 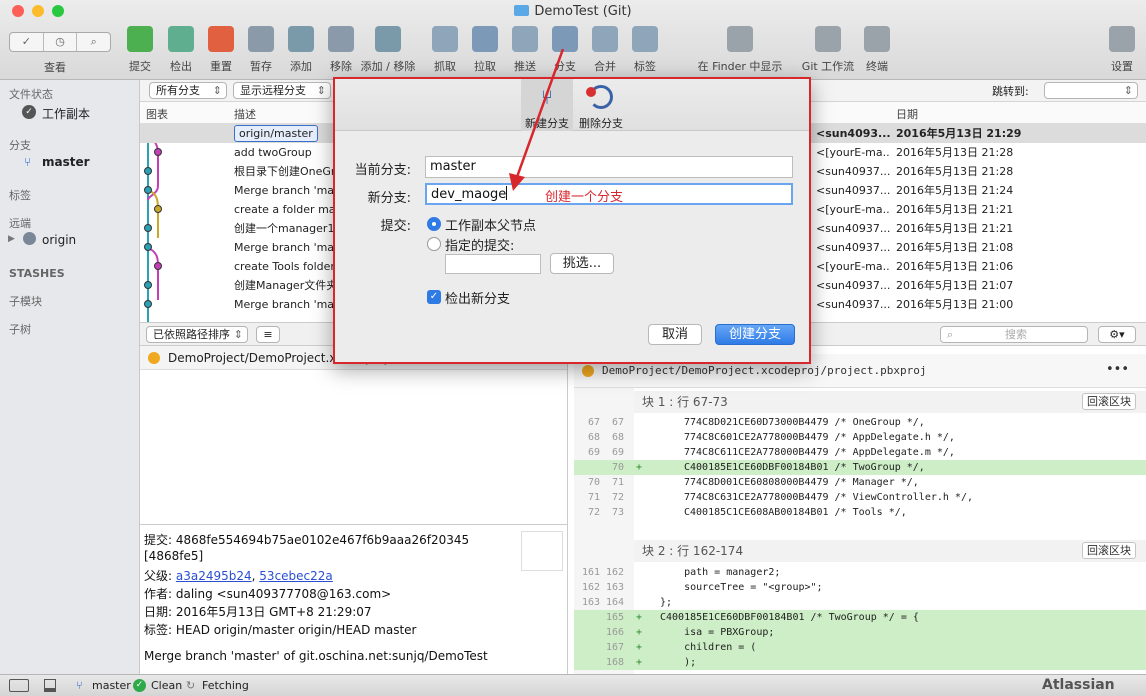 I want to click on reset-icon, so click(x=221, y=39).